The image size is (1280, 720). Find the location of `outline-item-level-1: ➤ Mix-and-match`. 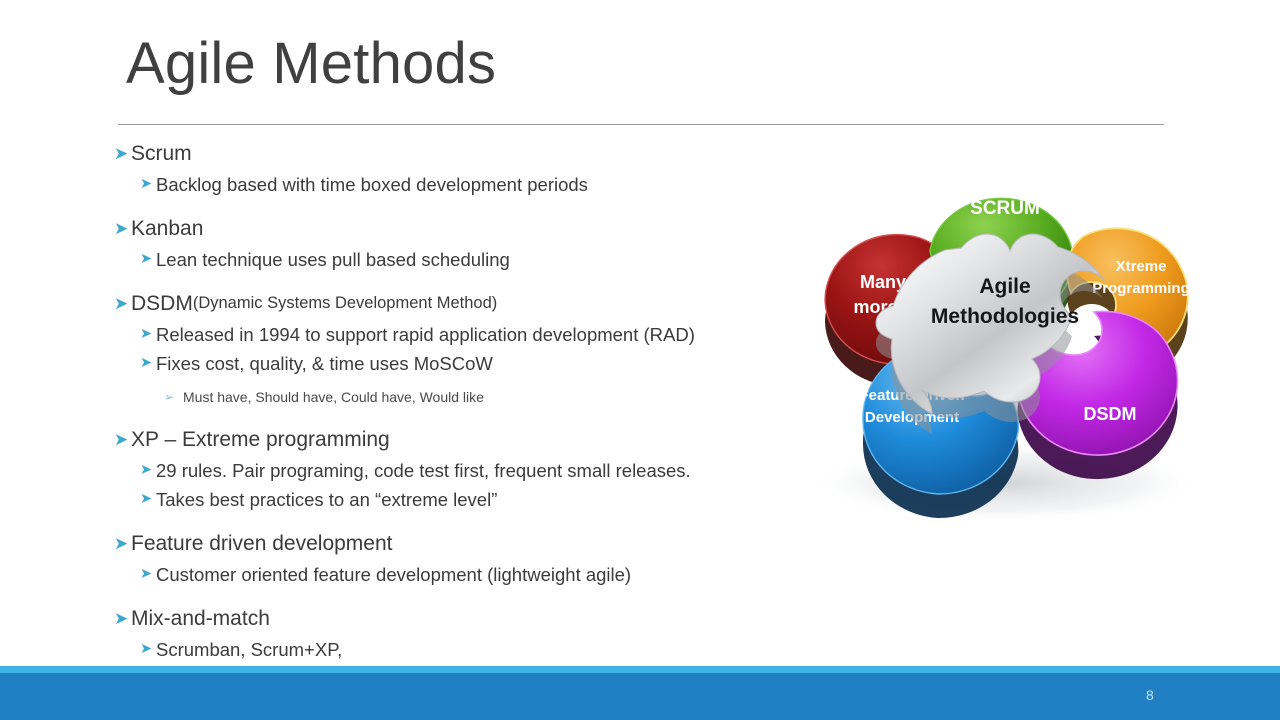

outline-item-level-1: ➤ Mix-and-match is located at coordinates (459, 618).